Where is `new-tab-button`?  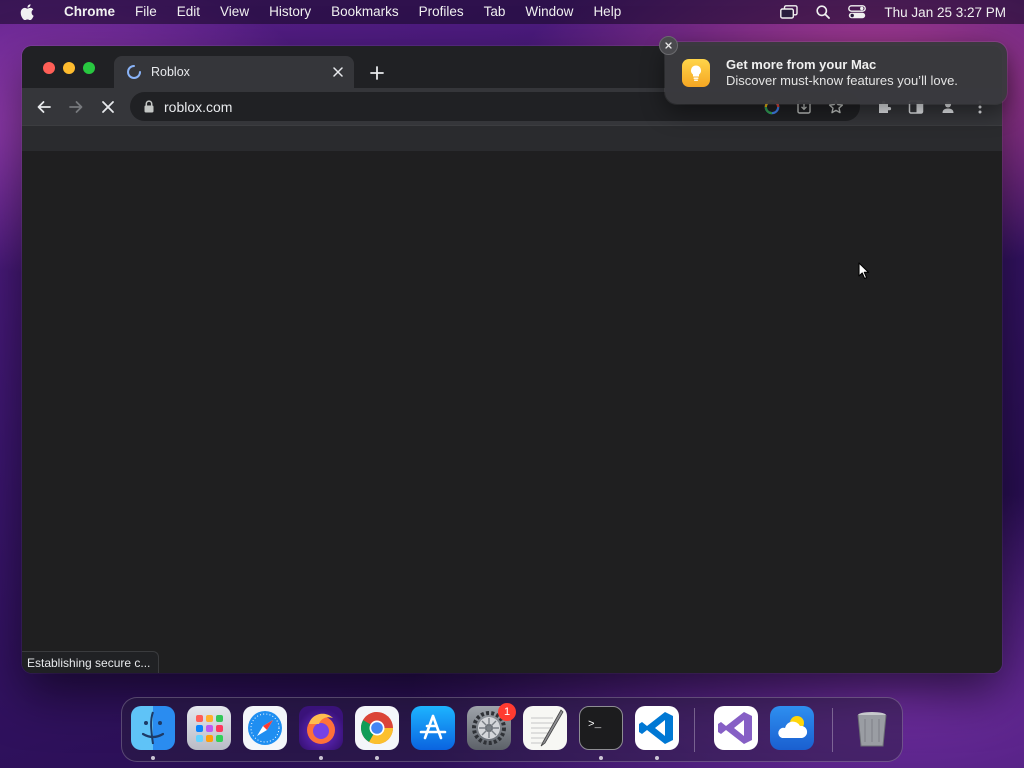 new-tab-button is located at coordinates (377, 73).